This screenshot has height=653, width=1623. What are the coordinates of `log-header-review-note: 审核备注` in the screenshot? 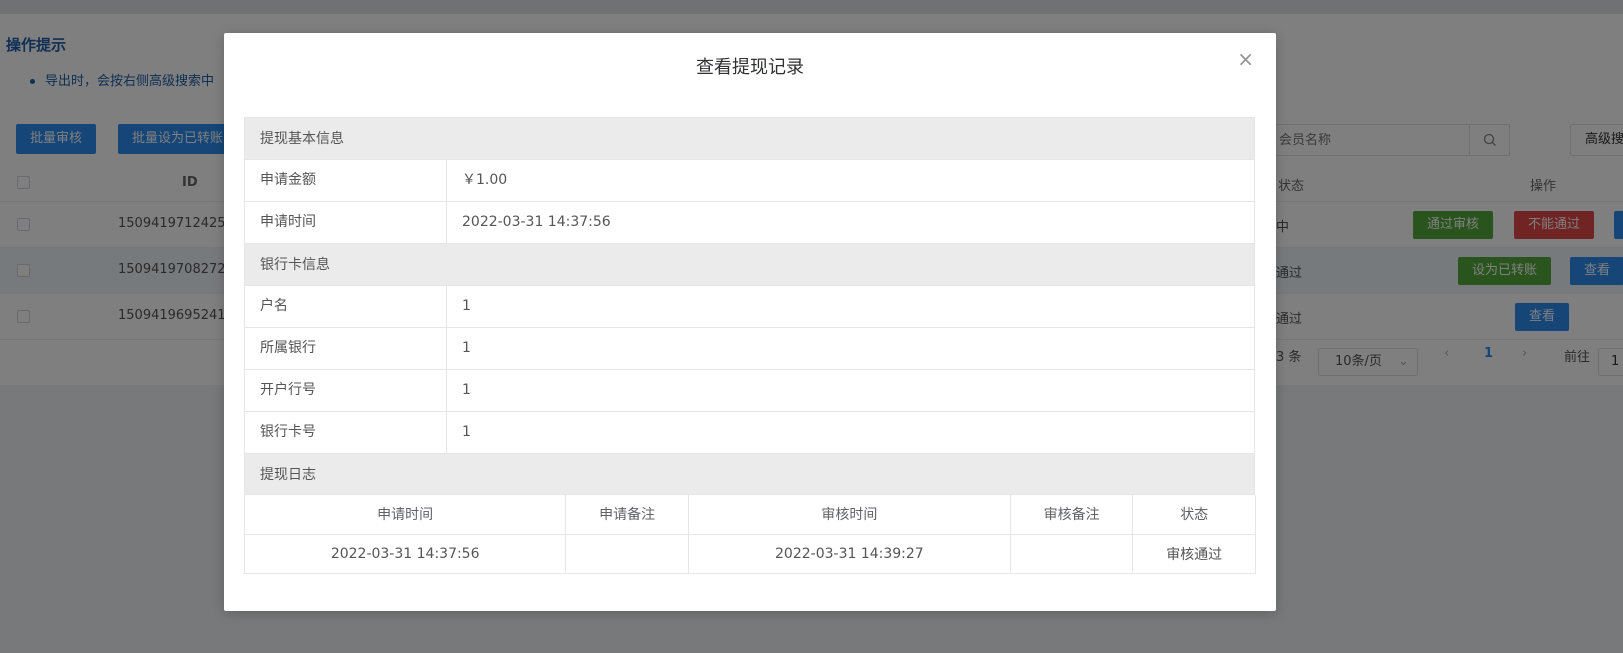 It's located at (1072, 515).